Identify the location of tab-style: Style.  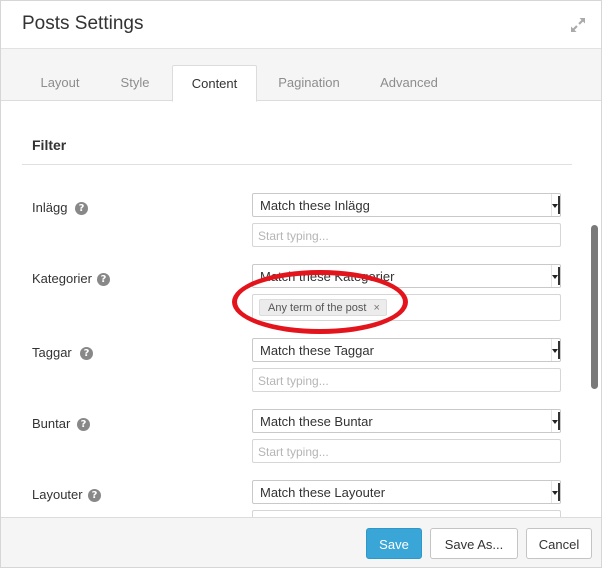
(135, 83).